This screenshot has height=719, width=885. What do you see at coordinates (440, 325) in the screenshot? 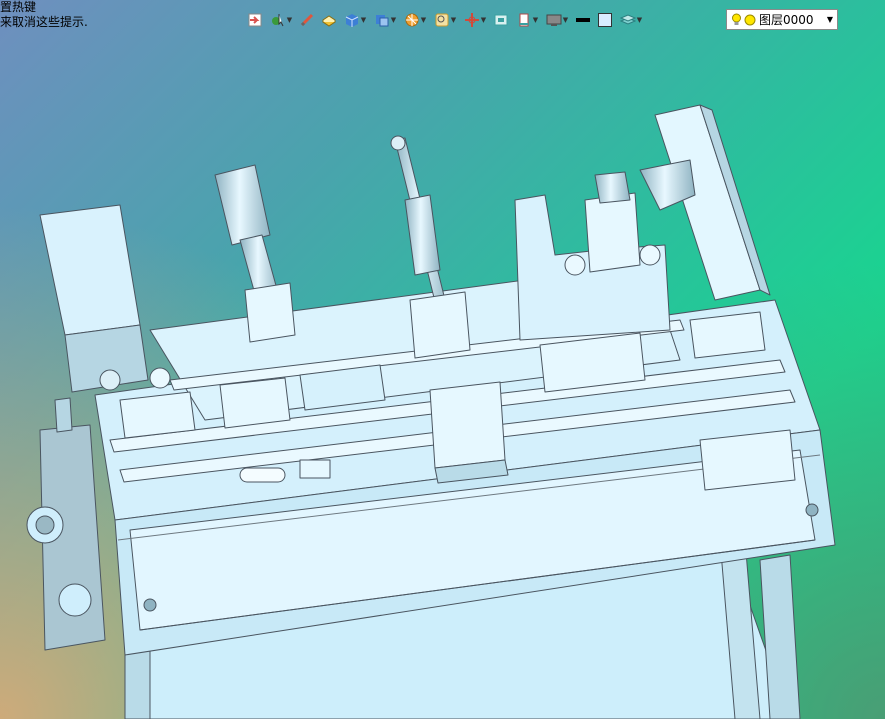
I see `screw-mount` at bounding box center [440, 325].